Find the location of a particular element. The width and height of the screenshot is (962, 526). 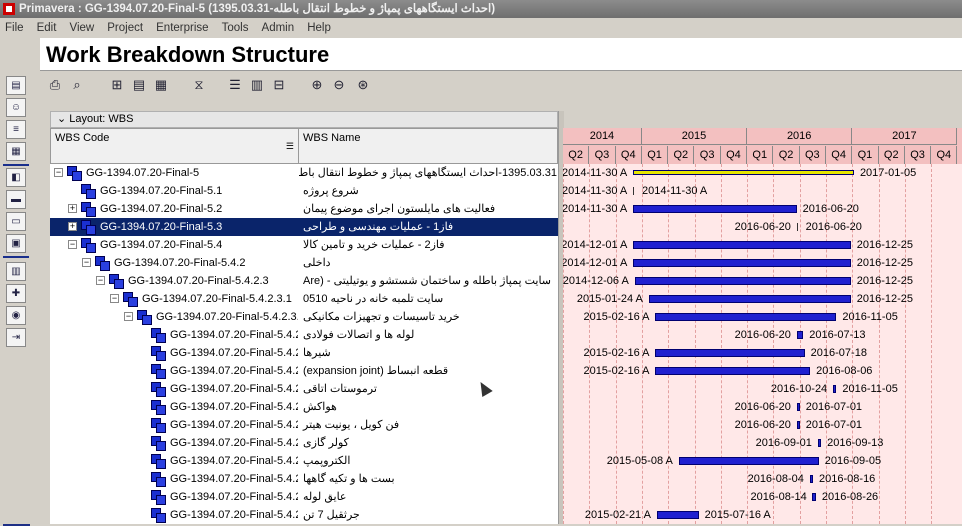

wps-docs-icon: ▣ is located at coordinates (16, 243).